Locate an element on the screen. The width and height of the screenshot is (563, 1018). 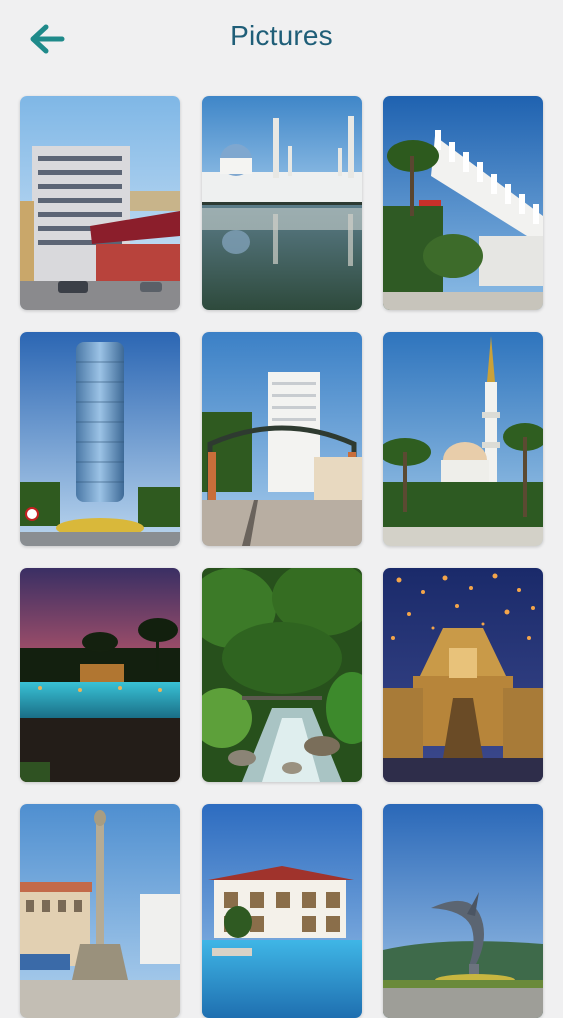
picture-colonial-building-pool is located at coordinates (282, 911).